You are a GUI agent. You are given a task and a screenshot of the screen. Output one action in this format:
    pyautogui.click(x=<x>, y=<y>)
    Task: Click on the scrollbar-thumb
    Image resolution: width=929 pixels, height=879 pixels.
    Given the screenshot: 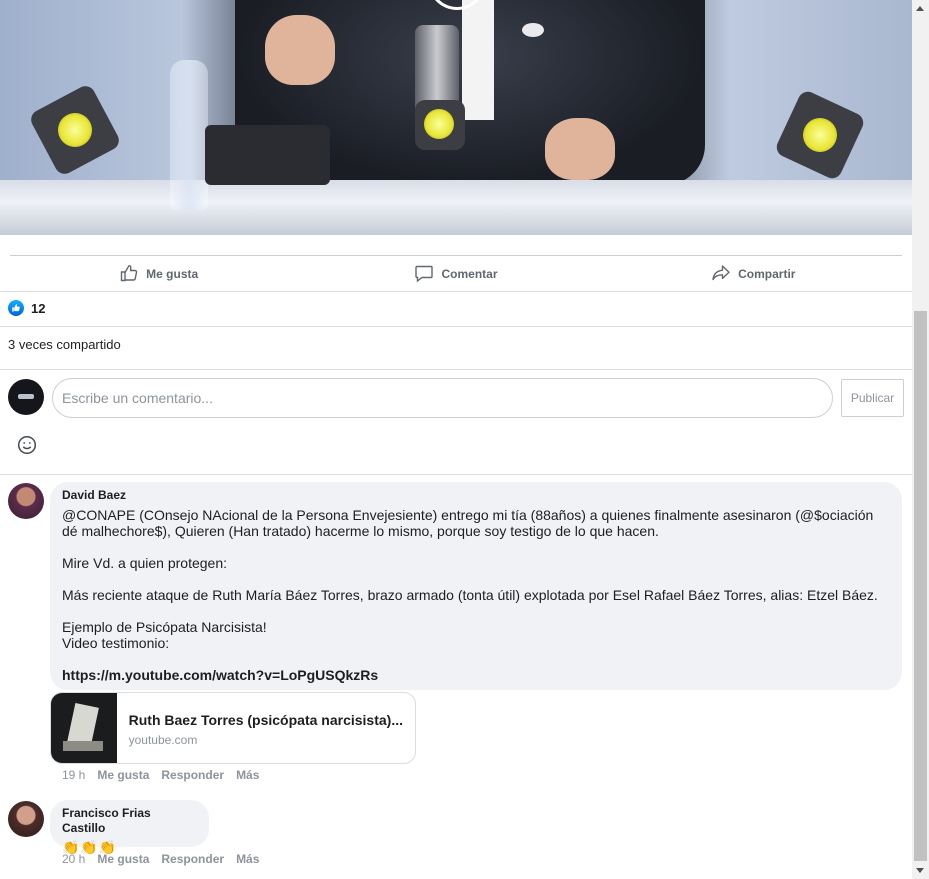 What is the action you would take?
    pyautogui.click(x=920, y=586)
    